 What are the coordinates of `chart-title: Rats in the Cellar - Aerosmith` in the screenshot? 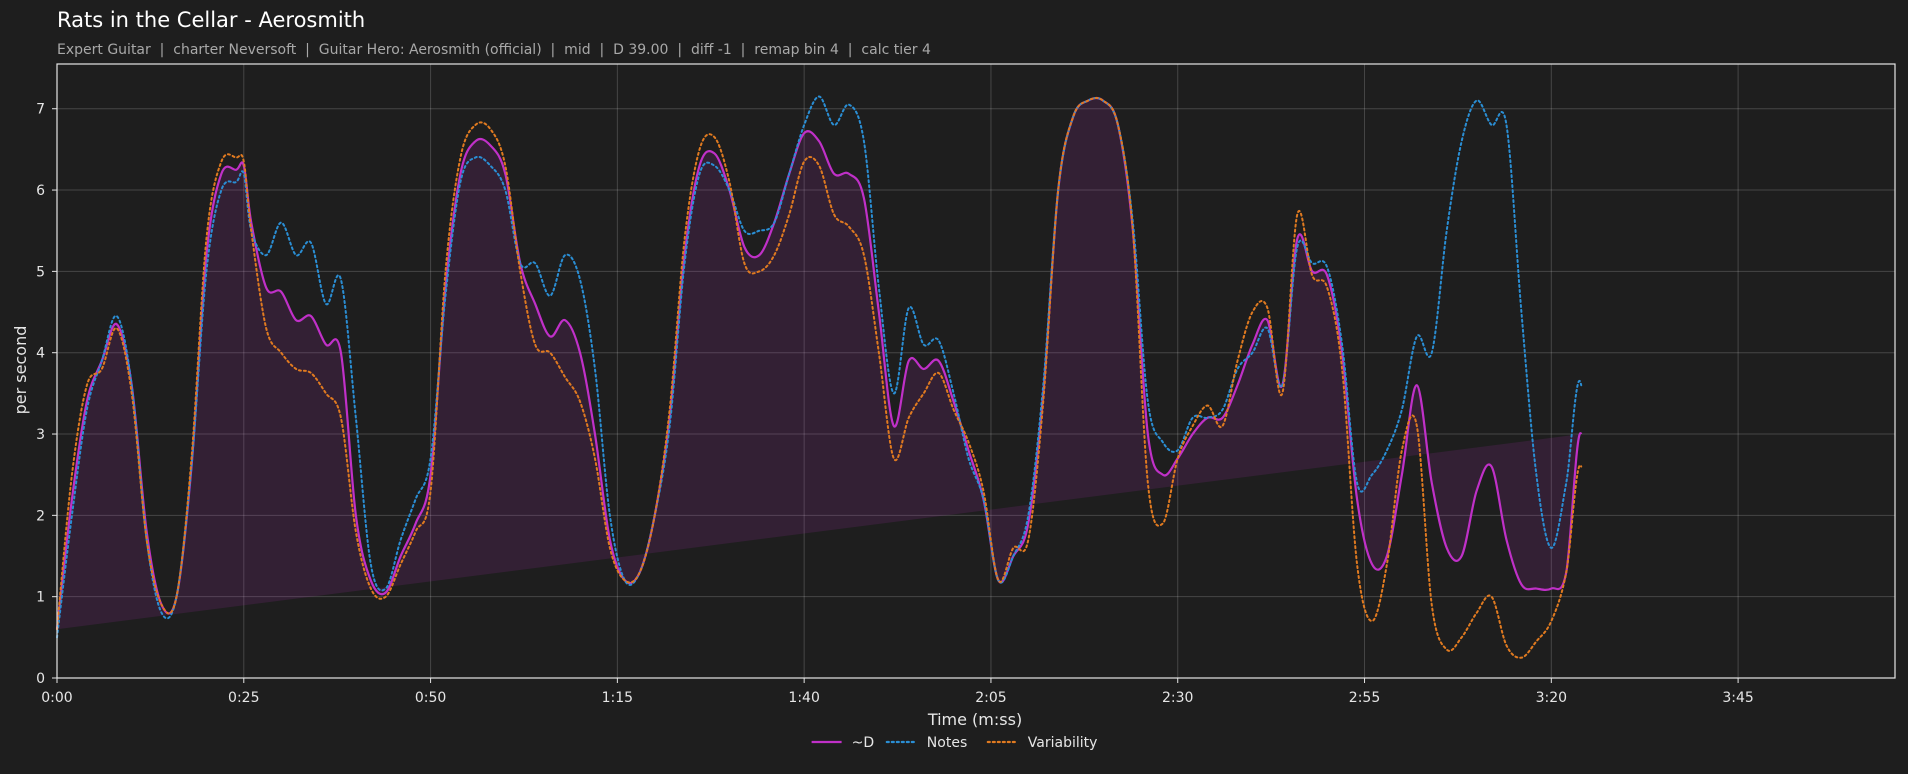 It's located at (211, 20).